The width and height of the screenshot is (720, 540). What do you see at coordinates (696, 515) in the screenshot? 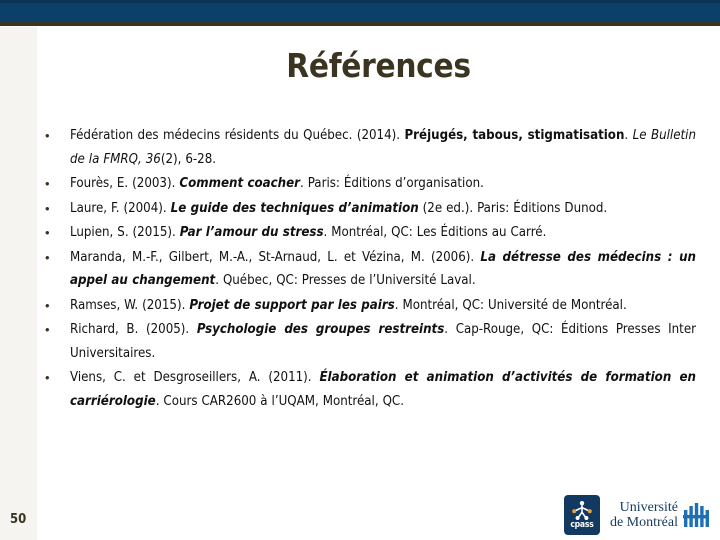
I see `udem-crest-icon` at bounding box center [696, 515].